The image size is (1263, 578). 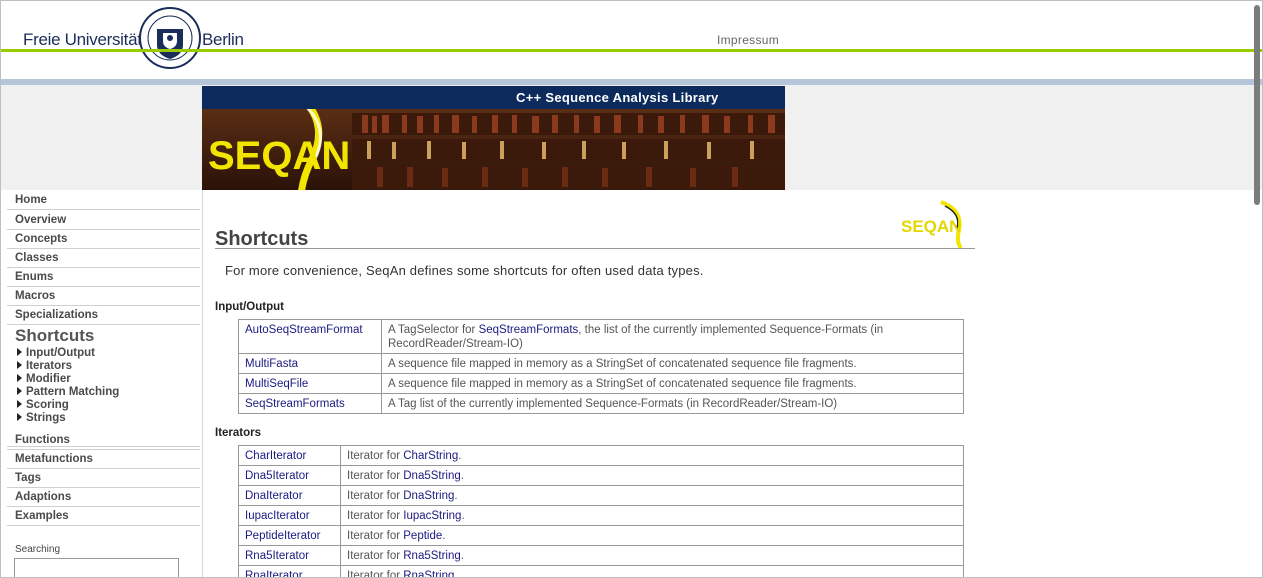 What do you see at coordinates (103, 239) in the screenshot?
I see `sidebar-item-concepts: Concepts` at bounding box center [103, 239].